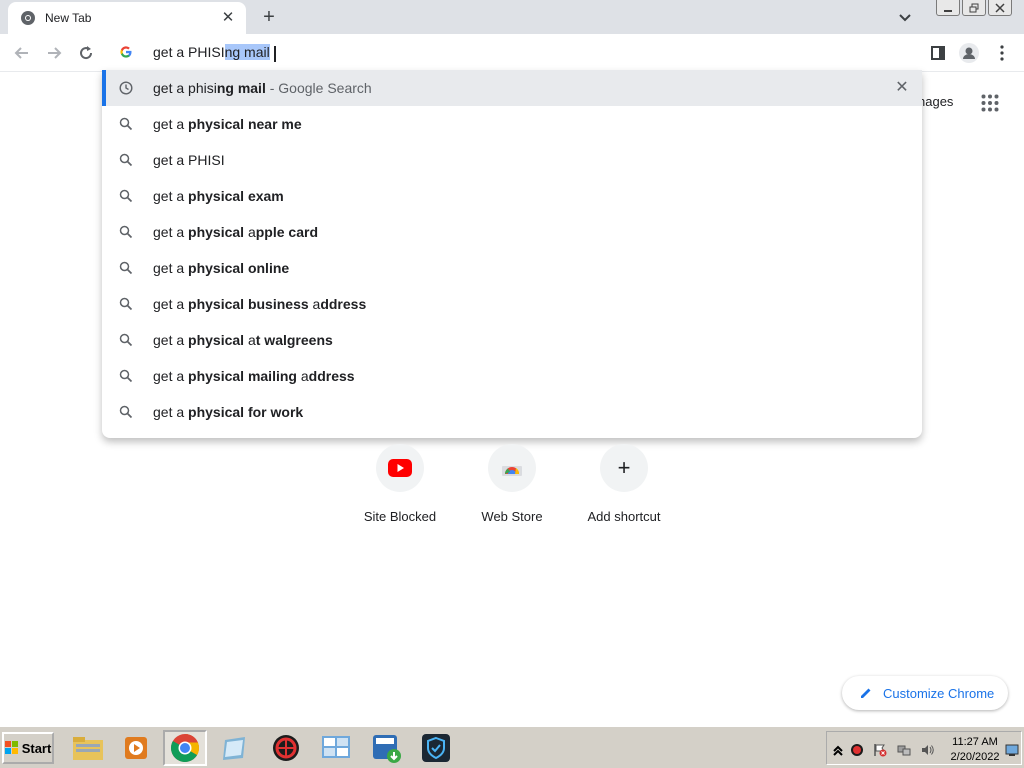 This screenshot has width=1024, height=768. I want to click on antivirus-tray-icon, so click(857, 750).